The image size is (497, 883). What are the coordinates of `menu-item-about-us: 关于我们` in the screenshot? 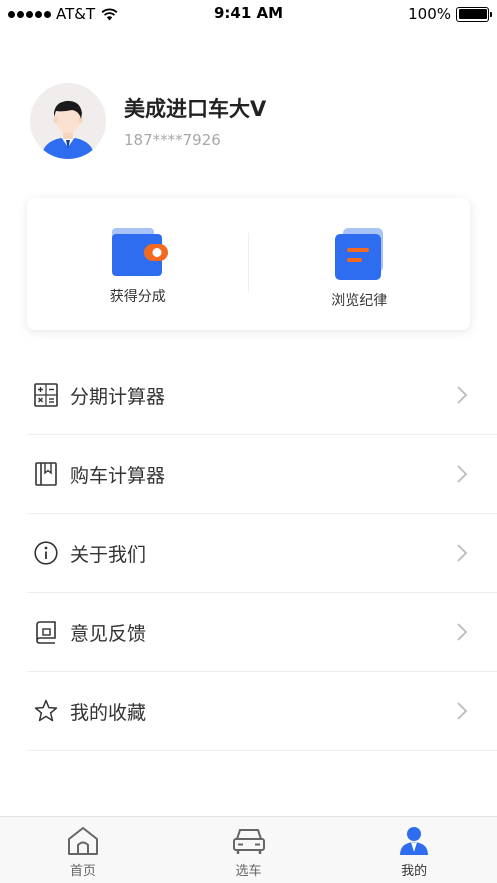 It's located at (262, 553).